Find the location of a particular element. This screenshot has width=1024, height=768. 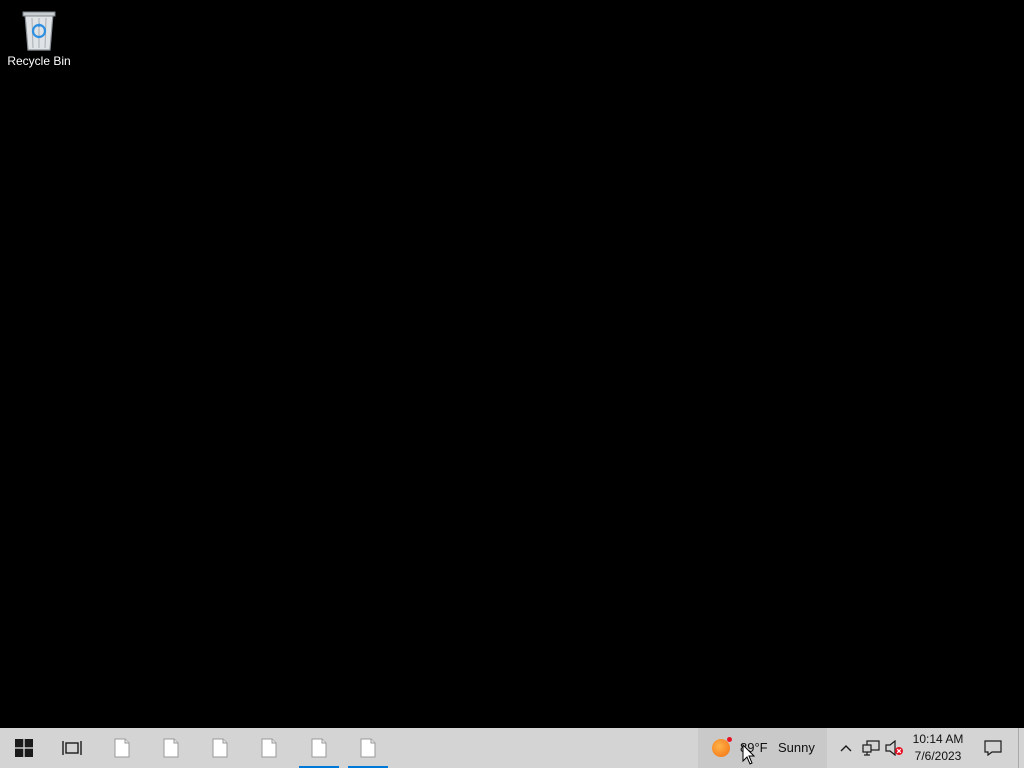

windows-logo-icon is located at coordinates (24, 748).